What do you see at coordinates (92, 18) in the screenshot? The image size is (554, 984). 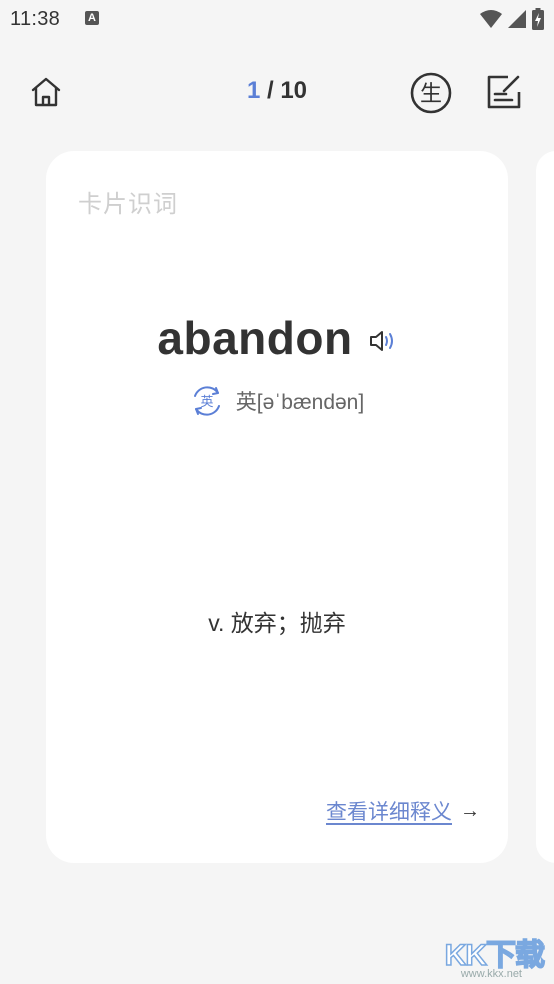 I see `notification-a-icon: A` at bounding box center [92, 18].